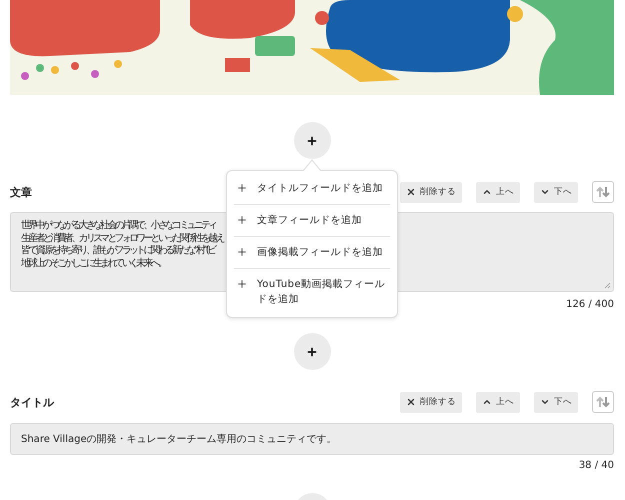  What do you see at coordinates (596, 465) in the screenshot?
I see `char-counter: 38 / 40` at bounding box center [596, 465].